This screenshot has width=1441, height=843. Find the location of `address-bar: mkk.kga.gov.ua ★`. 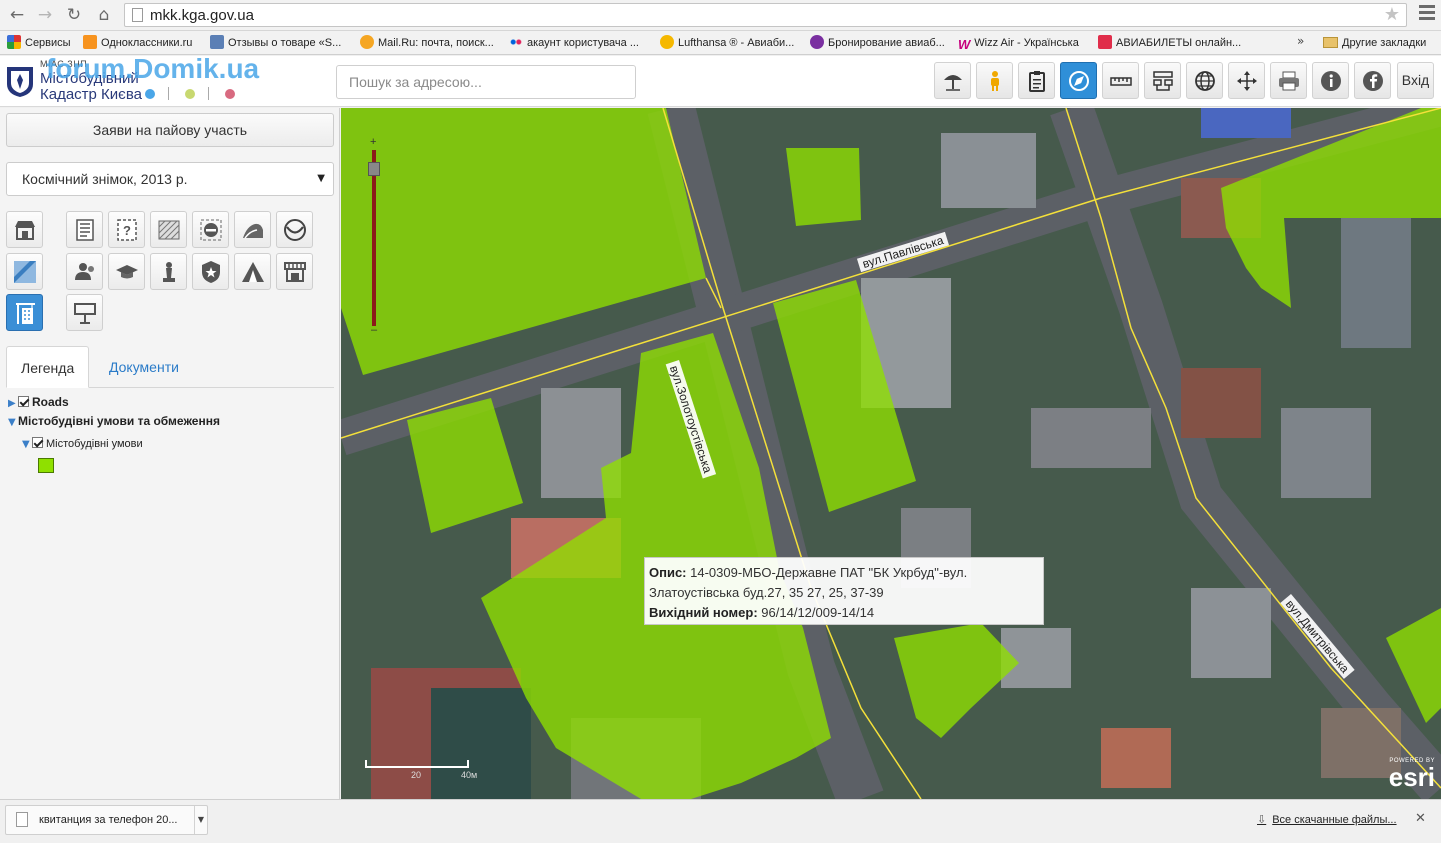

address-bar: mkk.kga.gov.ua ★ is located at coordinates (765, 15).